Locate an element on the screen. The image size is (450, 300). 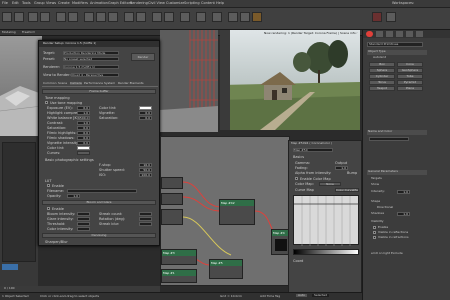
dialog-titlebar: Render Setup: Corona 1.5 (hotfix 1) is located at coordinates (99, 44).